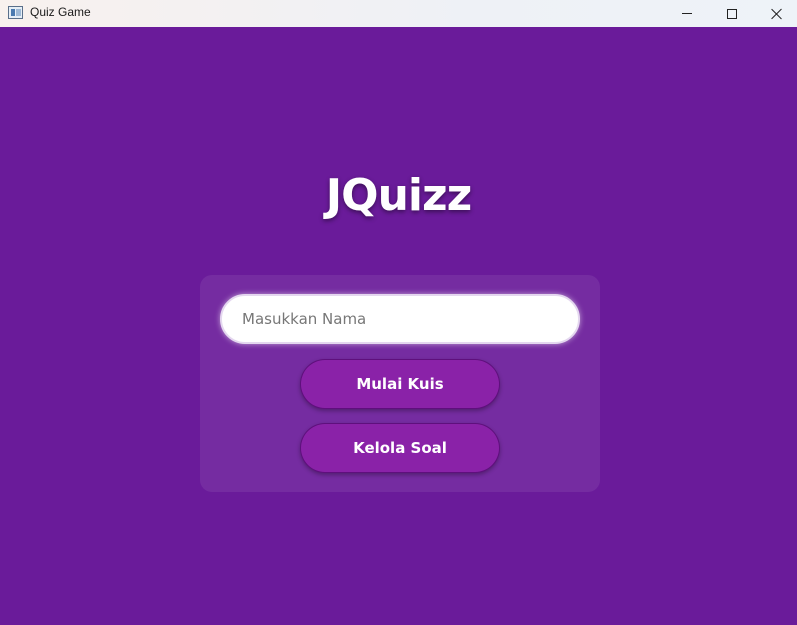 Image resolution: width=797 pixels, height=625 pixels. I want to click on maximize-icon, so click(732, 13).